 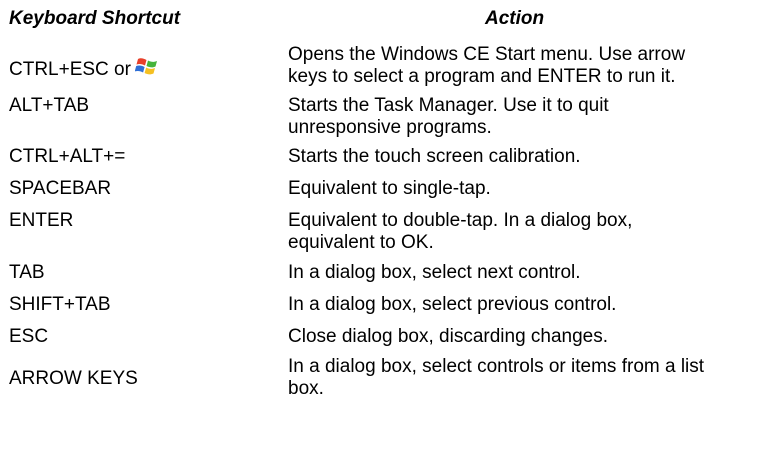 I want to click on shortcut-key-text: CTRL+ESC or, so click(x=70, y=69).